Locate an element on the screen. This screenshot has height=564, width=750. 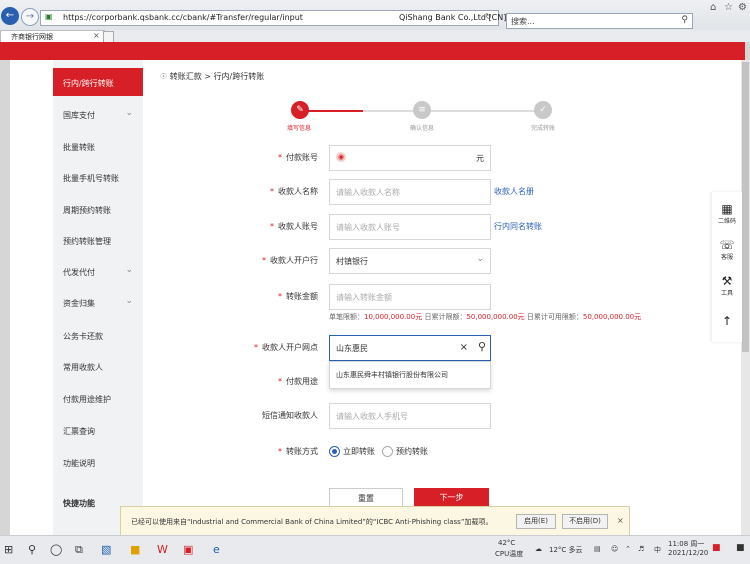
sidebar-item-treasury: 国库支付 ⌄ is located at coordinates (98, 114).